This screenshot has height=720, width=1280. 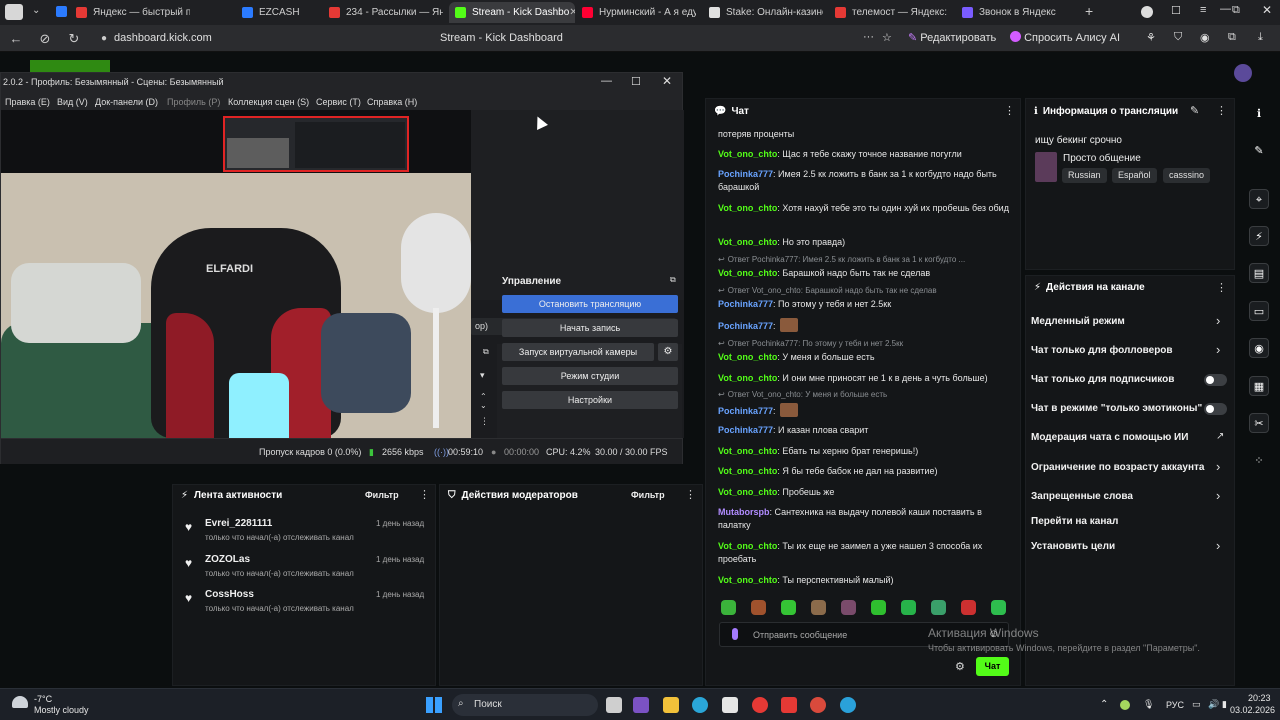 I want to click on network-icon: ▭, so click(x=1196, y=704).